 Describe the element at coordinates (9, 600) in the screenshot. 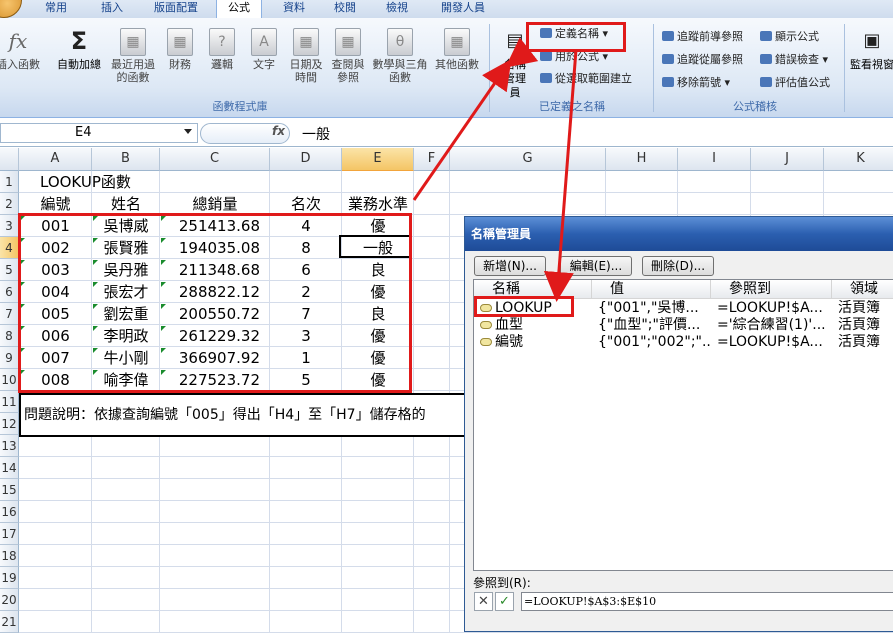

I see `row-header-20: 20` at that location.